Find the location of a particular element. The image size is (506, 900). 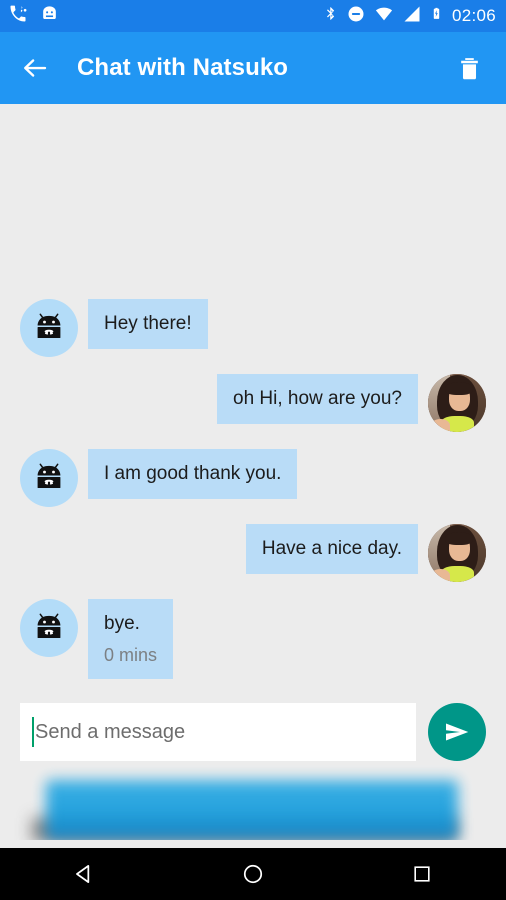

chat-bubble: bye. 0 mins is located at coordinates (131, 638).